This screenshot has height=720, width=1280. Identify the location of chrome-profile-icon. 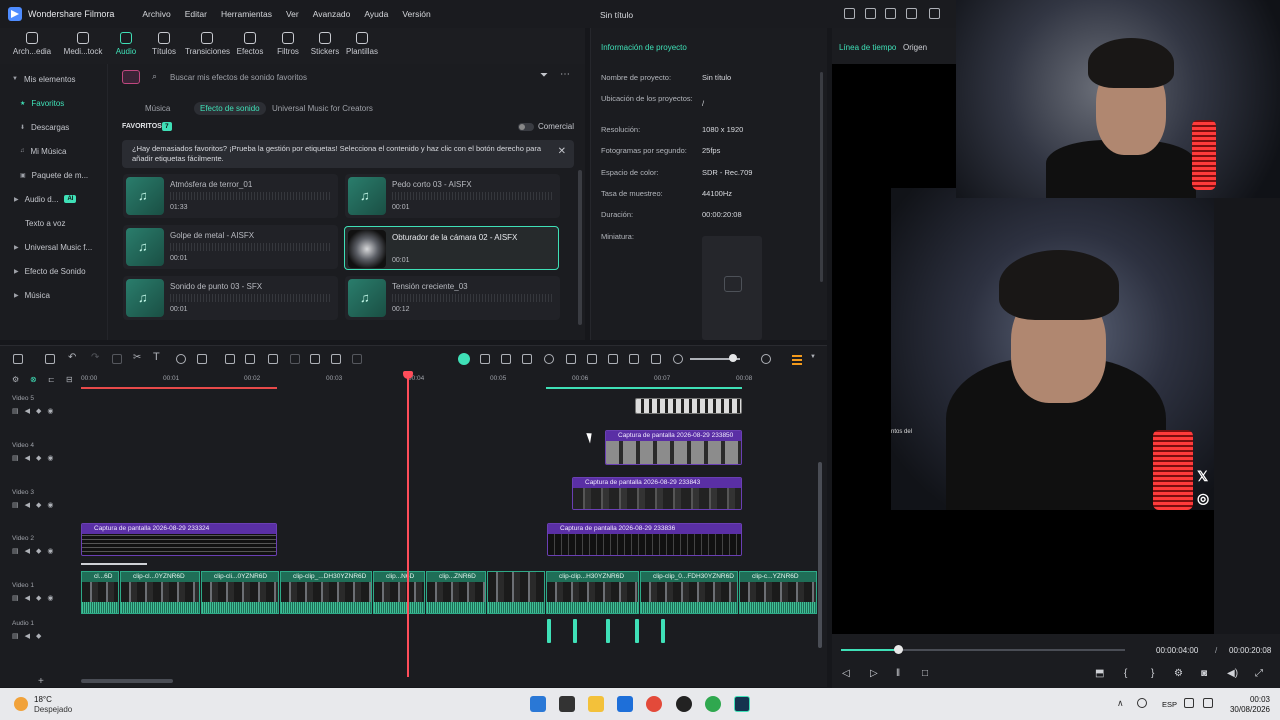
(713, 704).